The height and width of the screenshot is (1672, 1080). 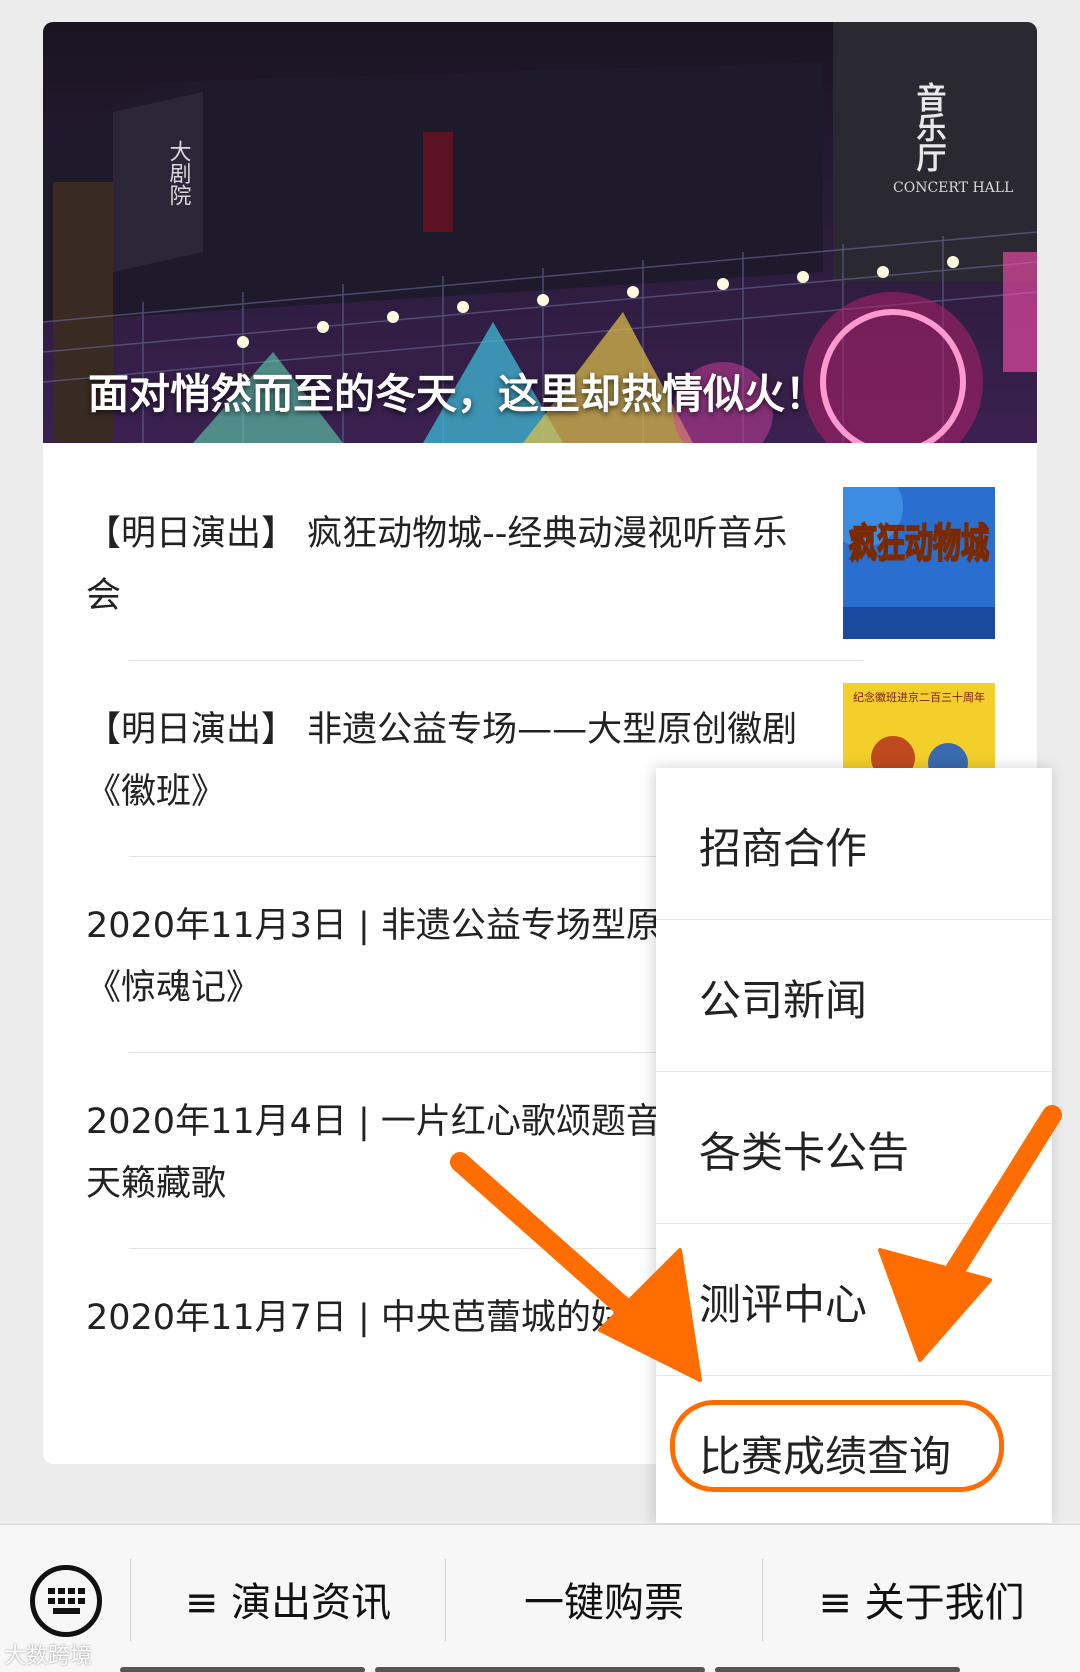 I want to click on hero-title: 面对悄然而至的冬天，这里却热情似火！, so click(x=457, y=394).